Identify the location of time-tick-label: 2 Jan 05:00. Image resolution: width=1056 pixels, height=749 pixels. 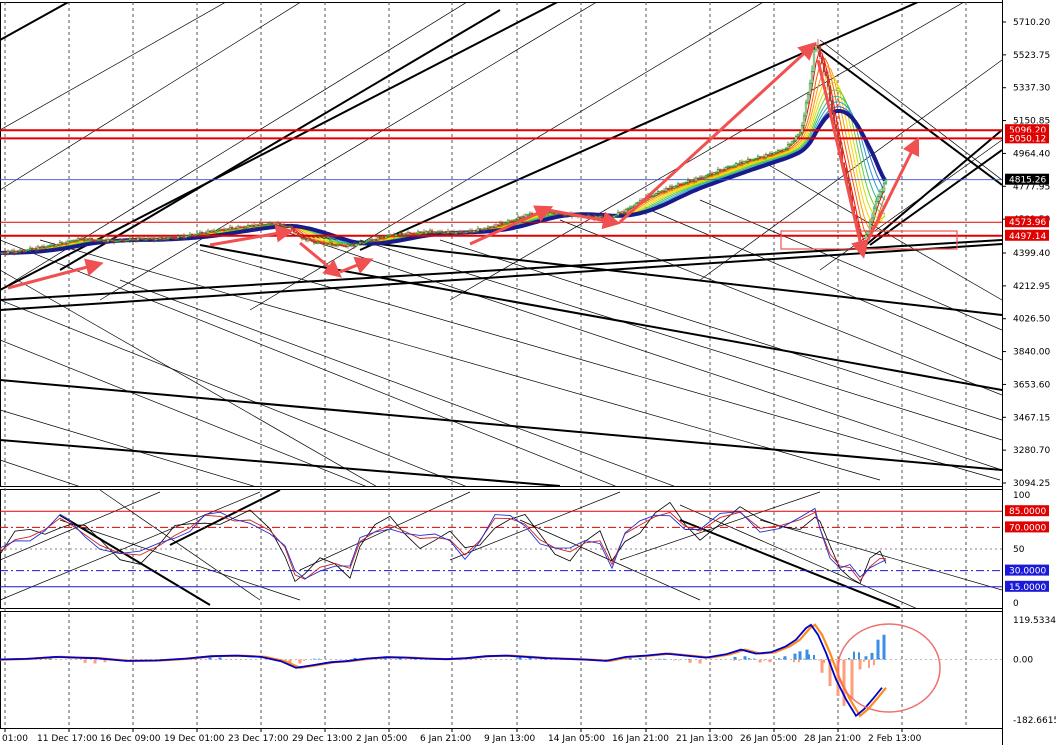
(382, 739).